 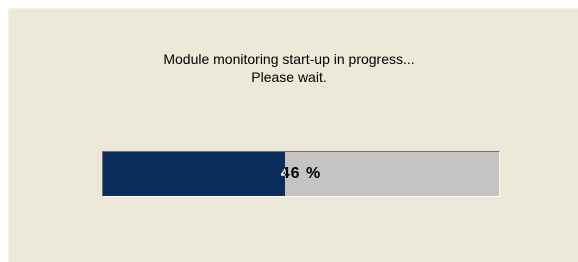 What do you see at coordinates (289, 77) in the screenshot?
I see `status-message-line2: Please wait.` at bounding box center [289, 77].